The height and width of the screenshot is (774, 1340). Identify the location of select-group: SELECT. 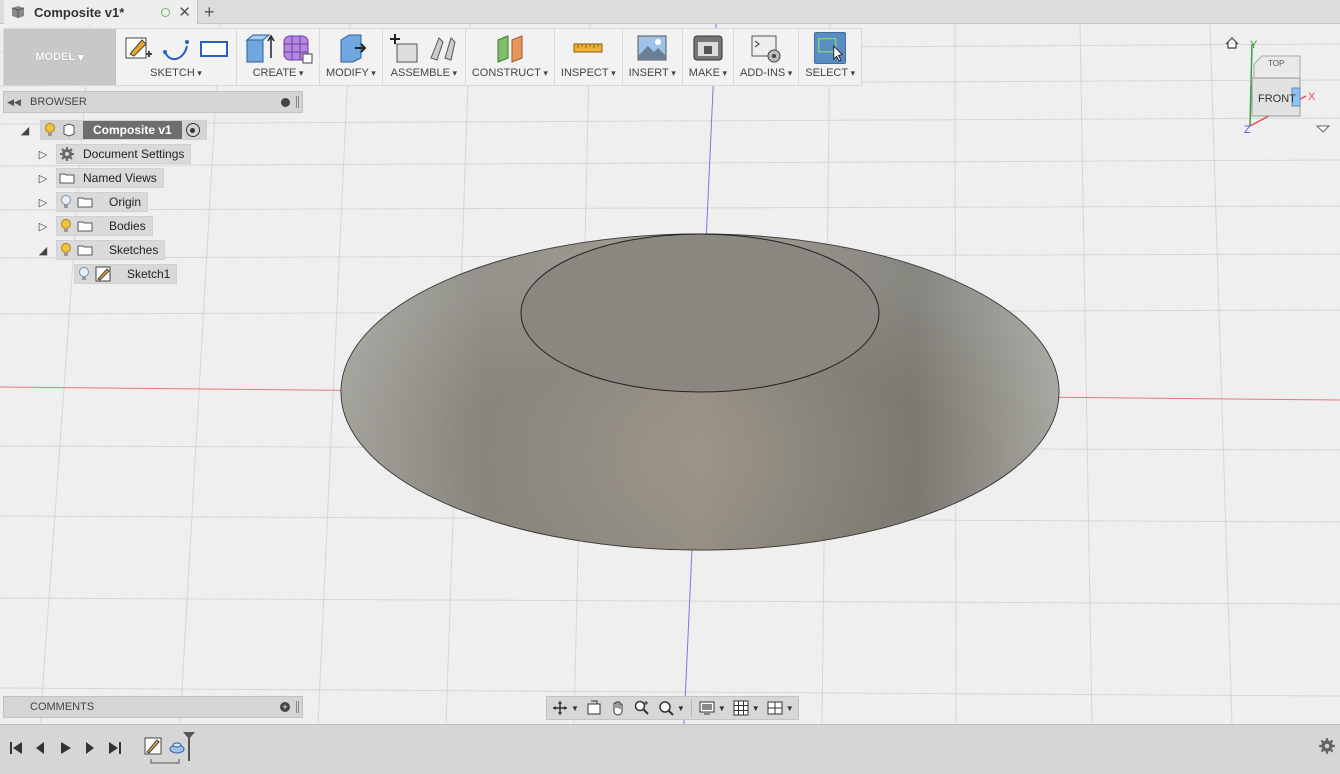
(830, 57).